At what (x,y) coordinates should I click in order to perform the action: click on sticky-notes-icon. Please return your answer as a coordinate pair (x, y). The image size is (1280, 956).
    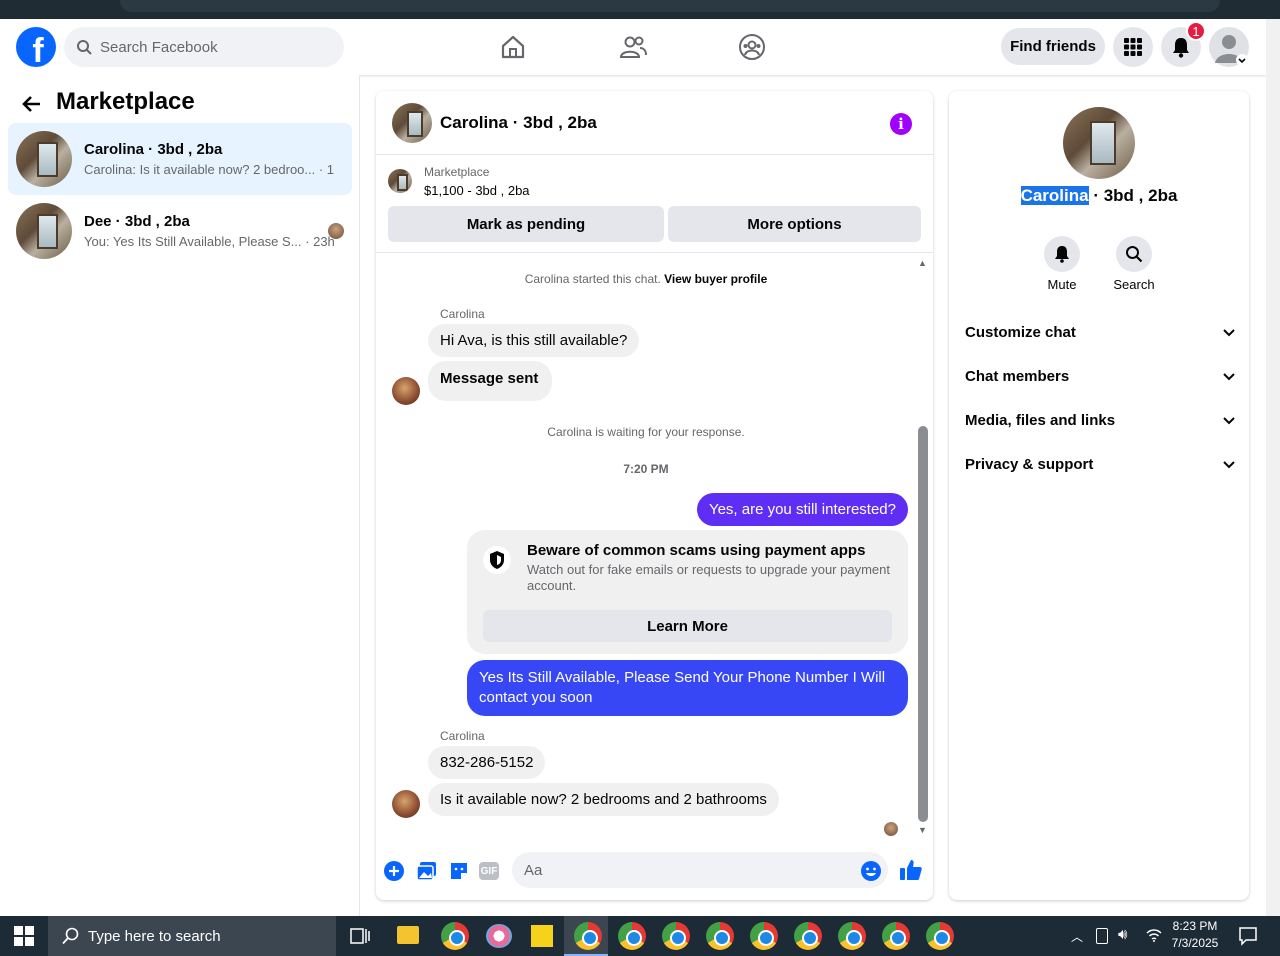
    Looking at the image, I should click on (542, 936).